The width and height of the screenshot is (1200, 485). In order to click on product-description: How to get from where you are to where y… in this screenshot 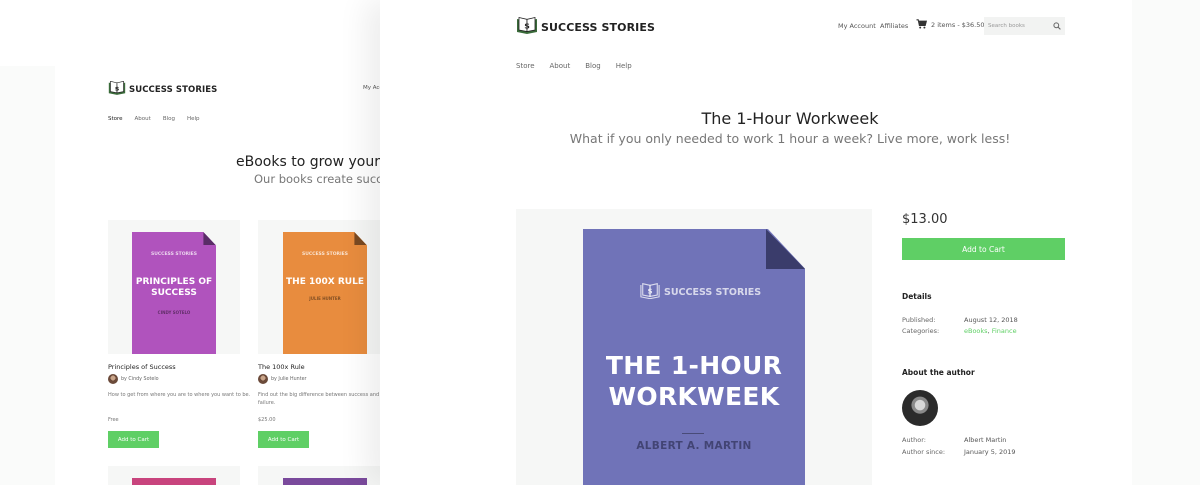, I will do `click(179, 395)`.